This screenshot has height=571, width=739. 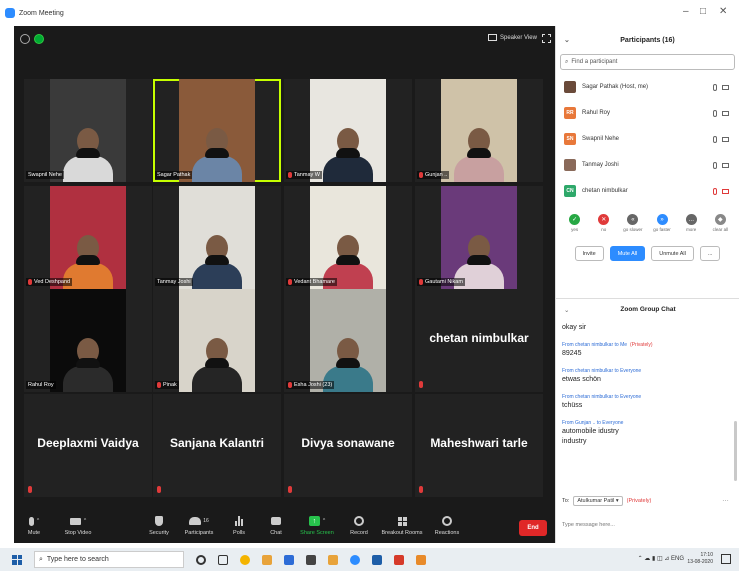 What do you see at coordinates (672, 253) in the screenshot?
I see `unmute-all-button: Unmute All` at bounding box center [672, 253].